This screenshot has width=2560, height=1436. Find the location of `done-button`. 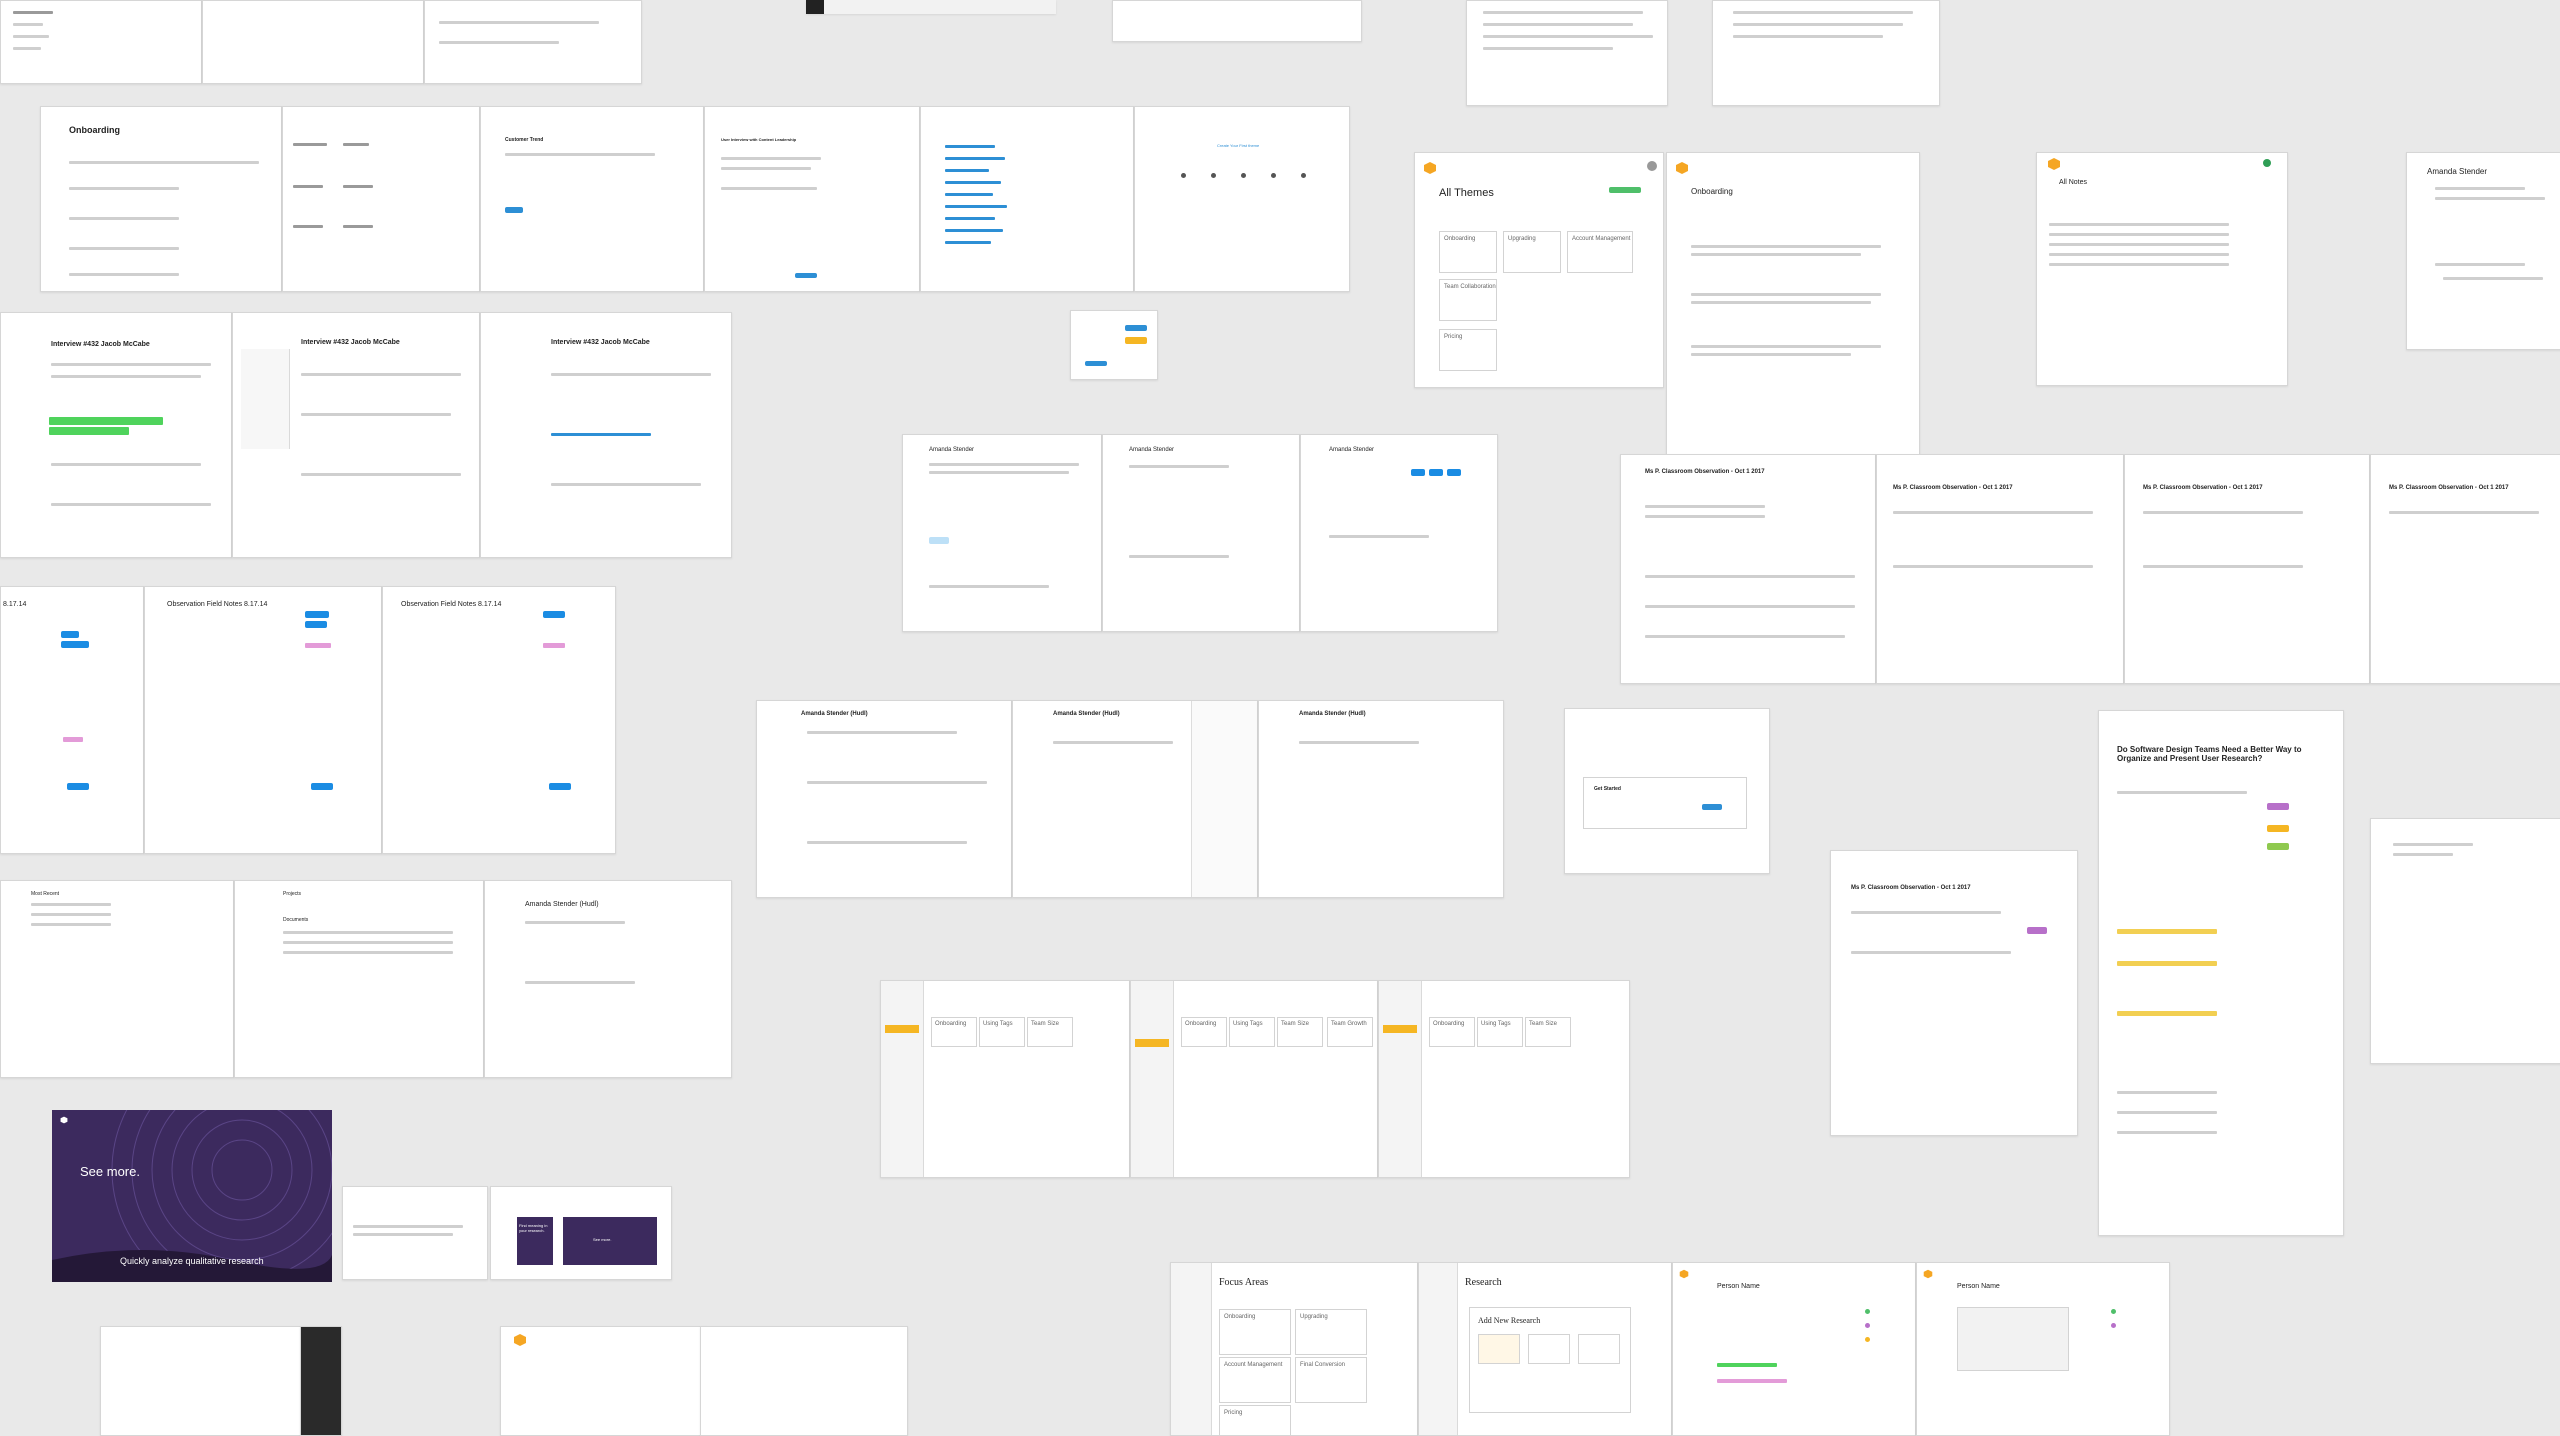

done-button is located at coordinates (806, 275).